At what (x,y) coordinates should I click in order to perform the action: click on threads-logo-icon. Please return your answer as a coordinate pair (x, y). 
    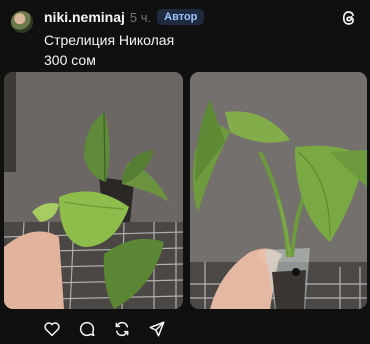
    Looking at the image, I should click on (349, 18).